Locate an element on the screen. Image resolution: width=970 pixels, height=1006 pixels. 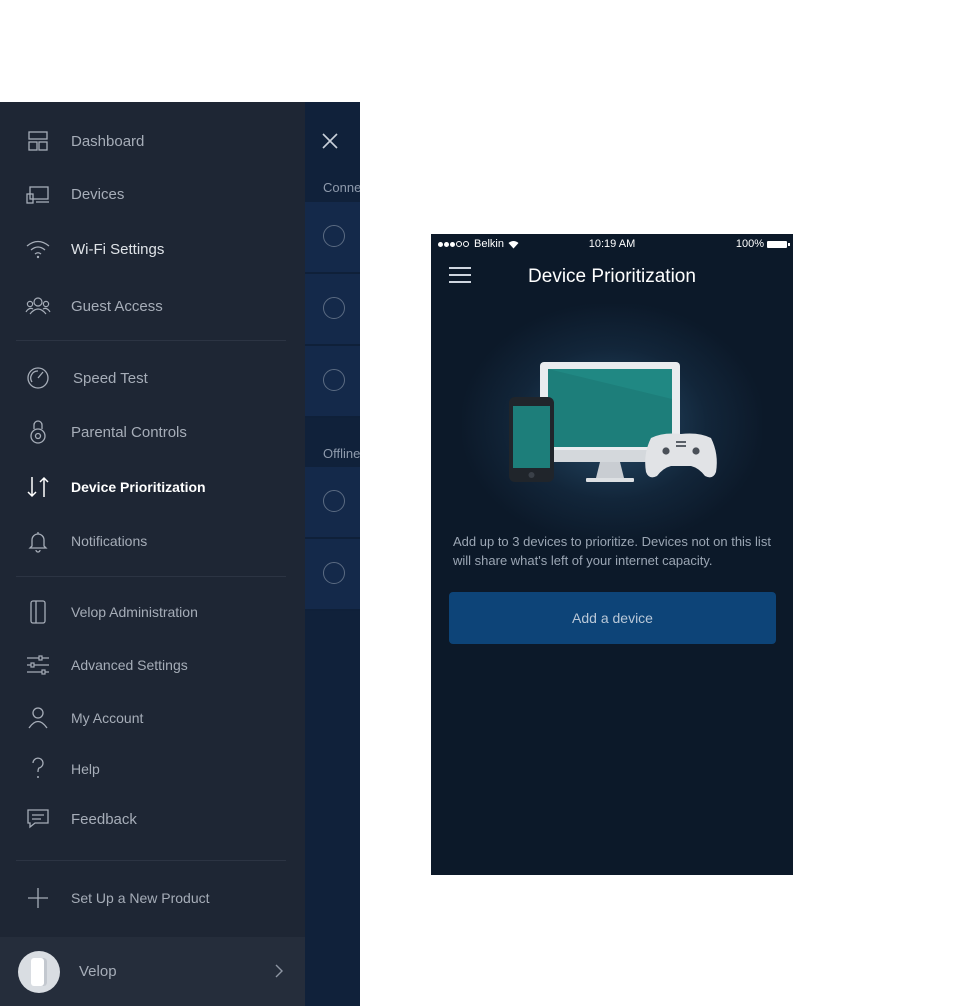
menu-item-label: Parental Controls is located at coordinates (129, 432).